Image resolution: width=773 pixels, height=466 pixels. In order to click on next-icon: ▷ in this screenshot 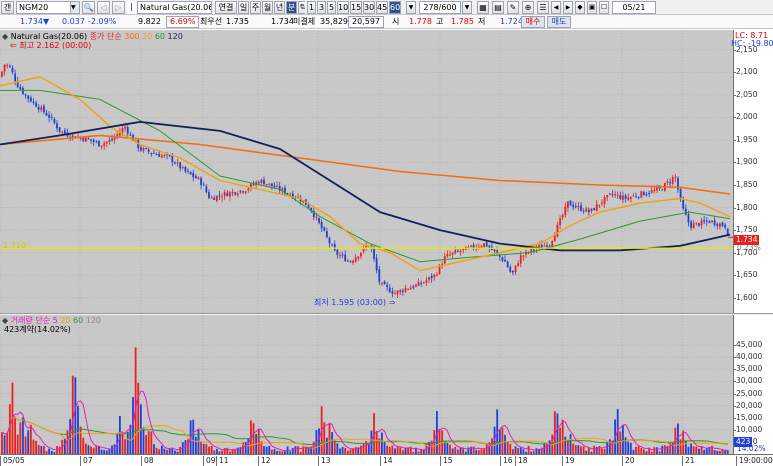, I will do `click(118, 7)`.